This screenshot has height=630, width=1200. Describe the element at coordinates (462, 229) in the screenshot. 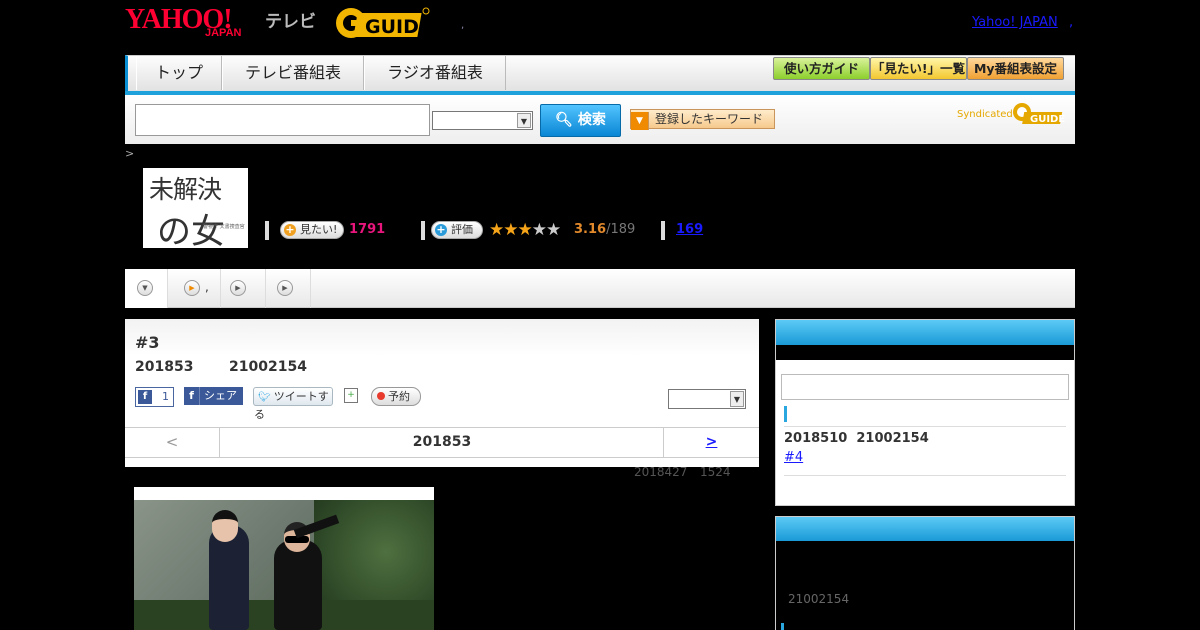

I see `rate-label: 評価` at that location.